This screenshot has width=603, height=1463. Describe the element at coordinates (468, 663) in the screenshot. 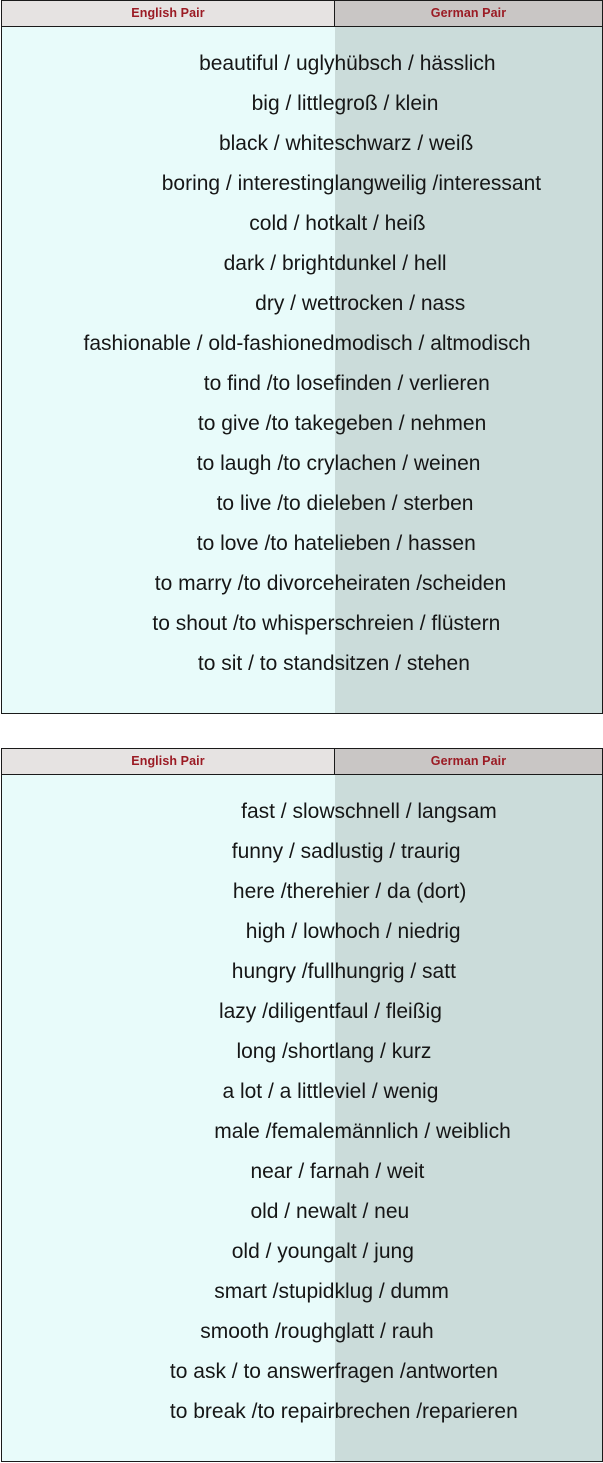

I see `german-pair-cell: sitzen / stehen` at that location.